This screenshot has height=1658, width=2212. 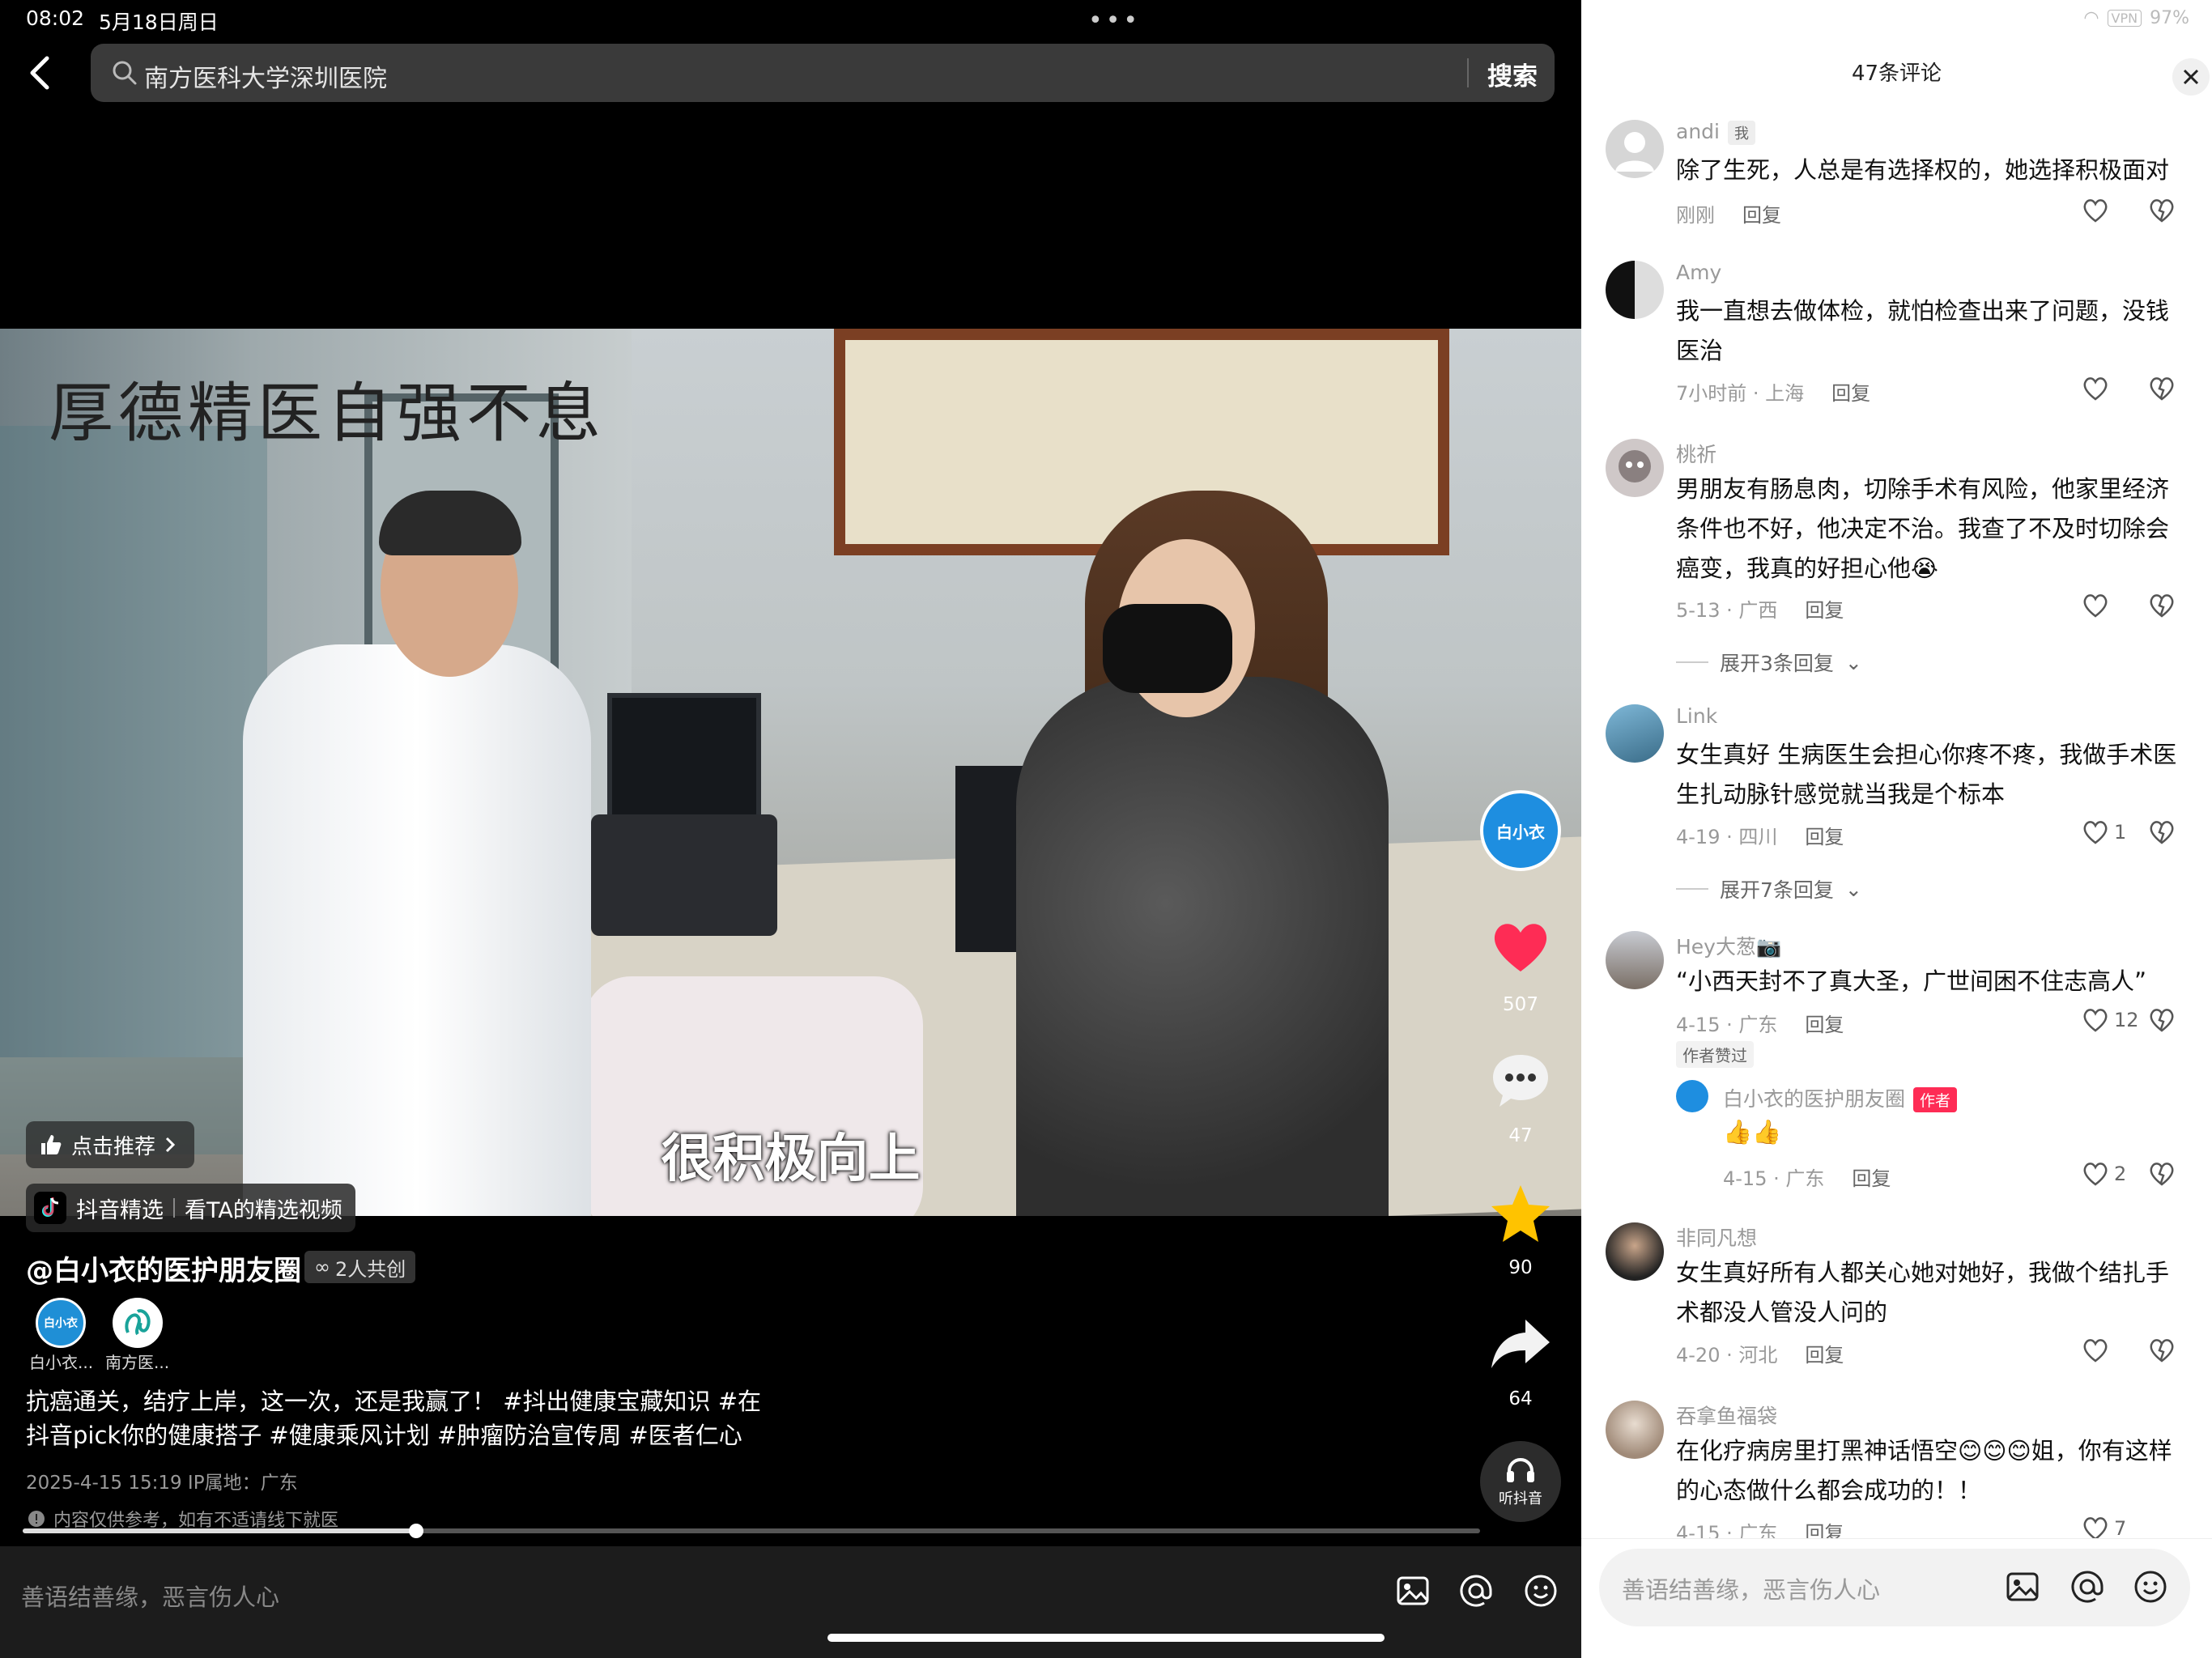 What do you see at coordinates (111, 1144) in the screenshot?
I see `recommend-button: 点击推荐` at bounding box center [111, 1144].